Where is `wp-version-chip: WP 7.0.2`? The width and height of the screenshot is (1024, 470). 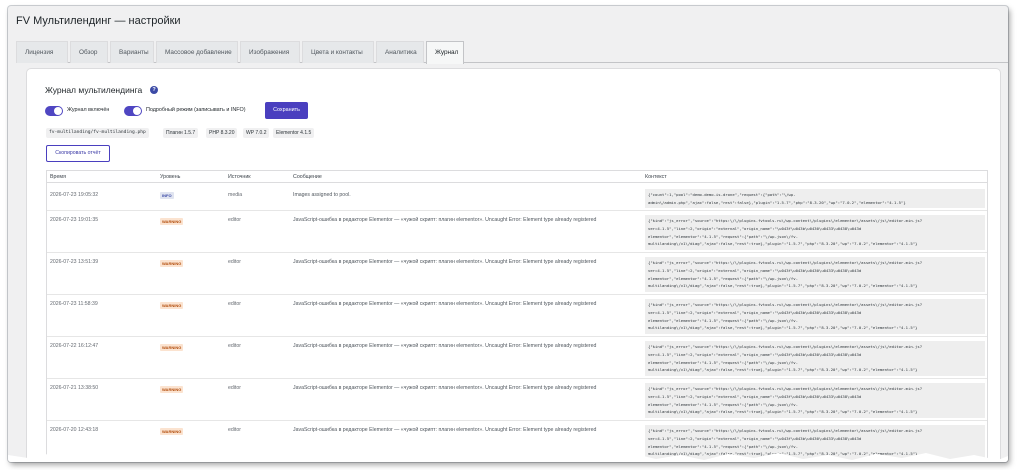
wp-version-chip: WP 7.0.2 is located at coordinates (256, 133).